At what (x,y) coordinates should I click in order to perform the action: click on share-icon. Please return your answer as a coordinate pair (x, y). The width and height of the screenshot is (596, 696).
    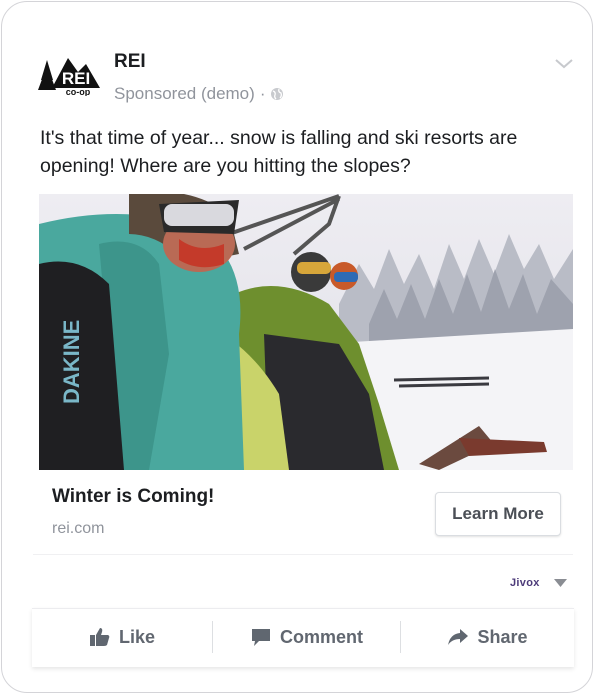
    Looking at the image, I should click on (458, 637).